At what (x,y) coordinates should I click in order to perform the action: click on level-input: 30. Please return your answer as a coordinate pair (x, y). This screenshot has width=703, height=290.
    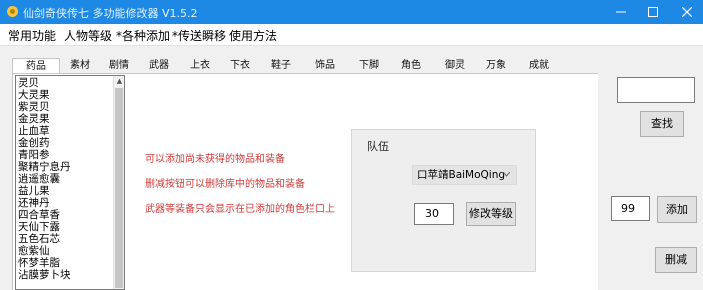
    Looking at the image, I should click on (434, 214).